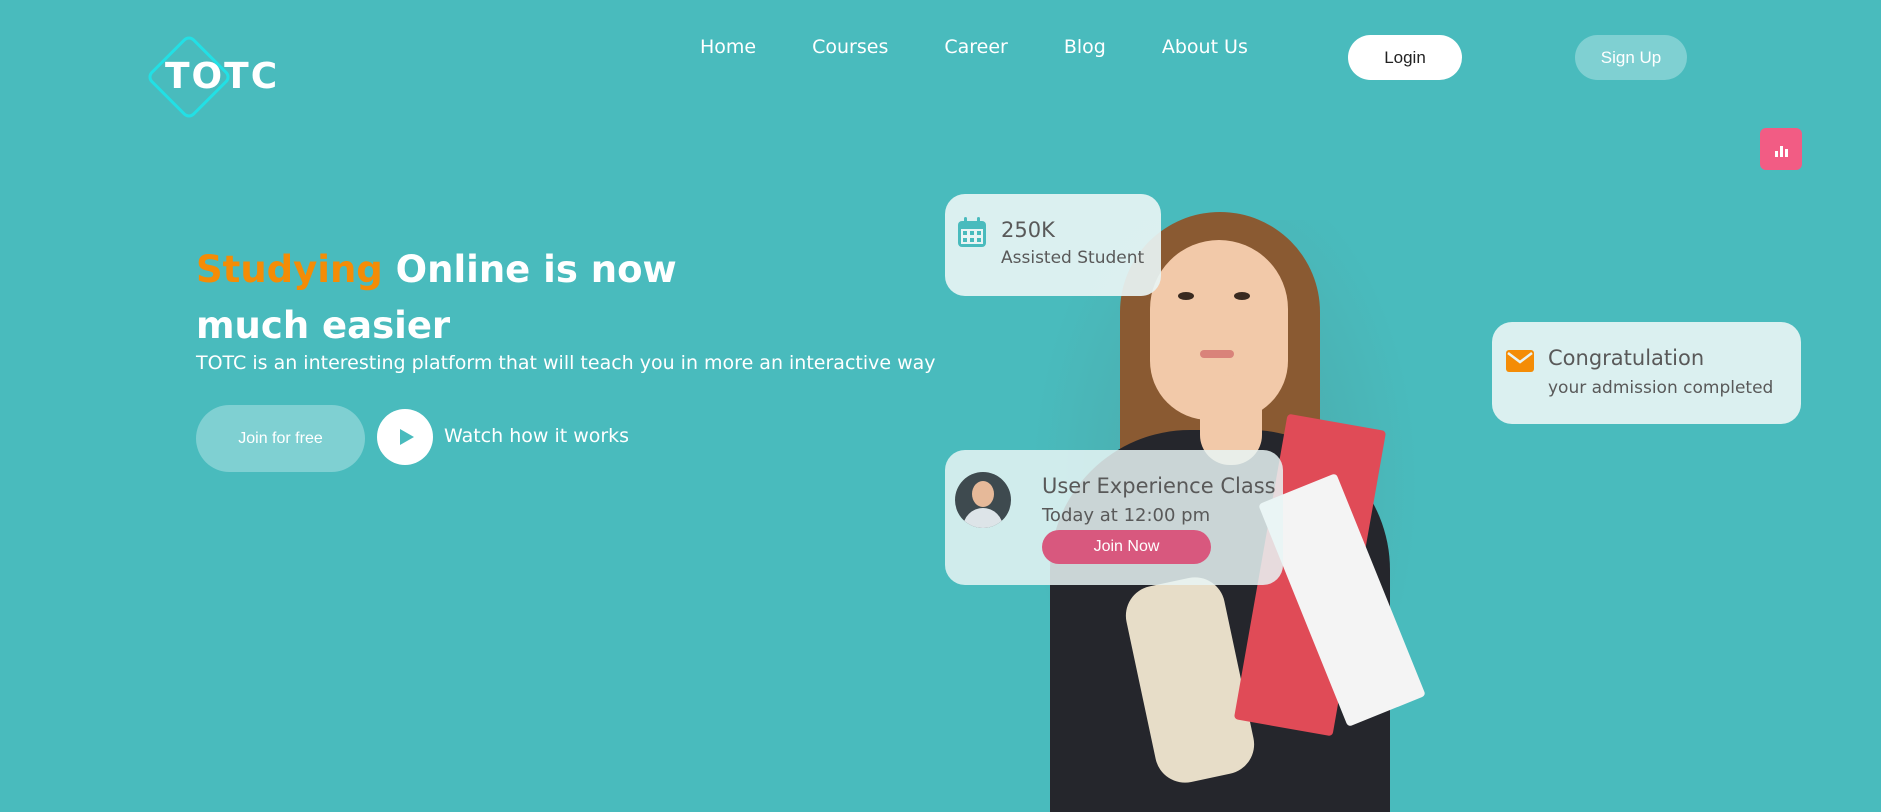 This screenshot has height=812, width=1881. I want to click on join-for-free-button: Join for free, so click(280, 438).